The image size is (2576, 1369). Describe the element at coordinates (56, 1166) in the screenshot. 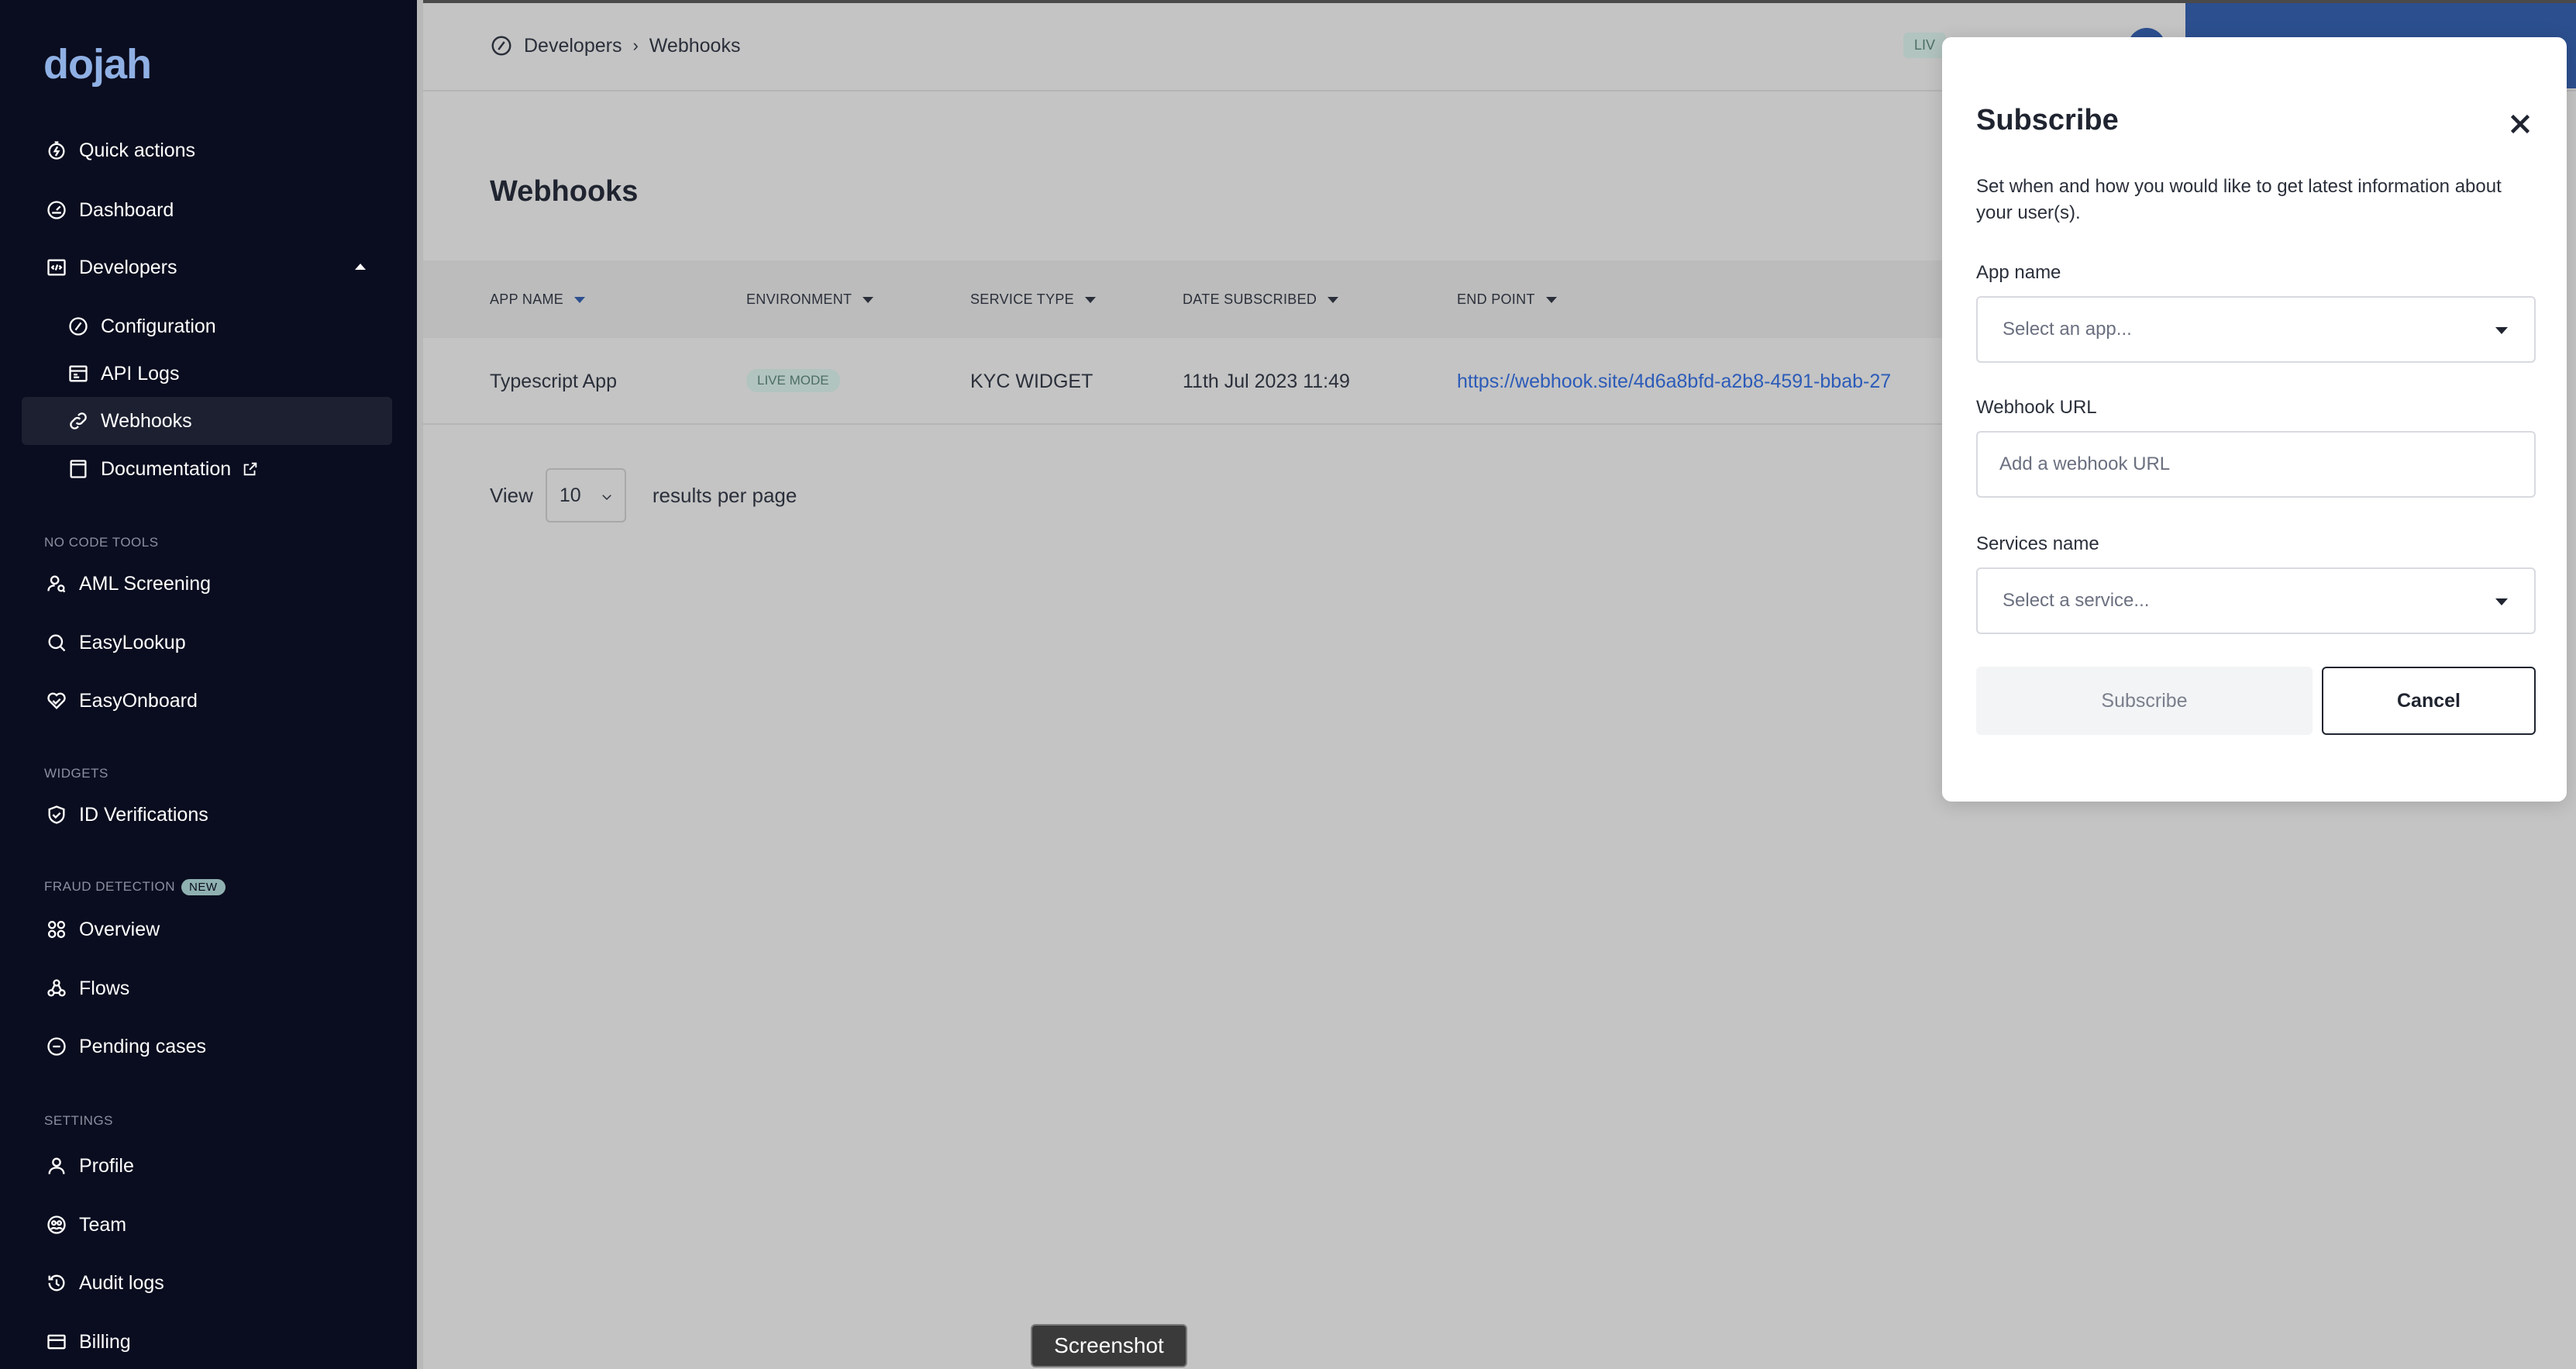

I see `user-icon` at that location.